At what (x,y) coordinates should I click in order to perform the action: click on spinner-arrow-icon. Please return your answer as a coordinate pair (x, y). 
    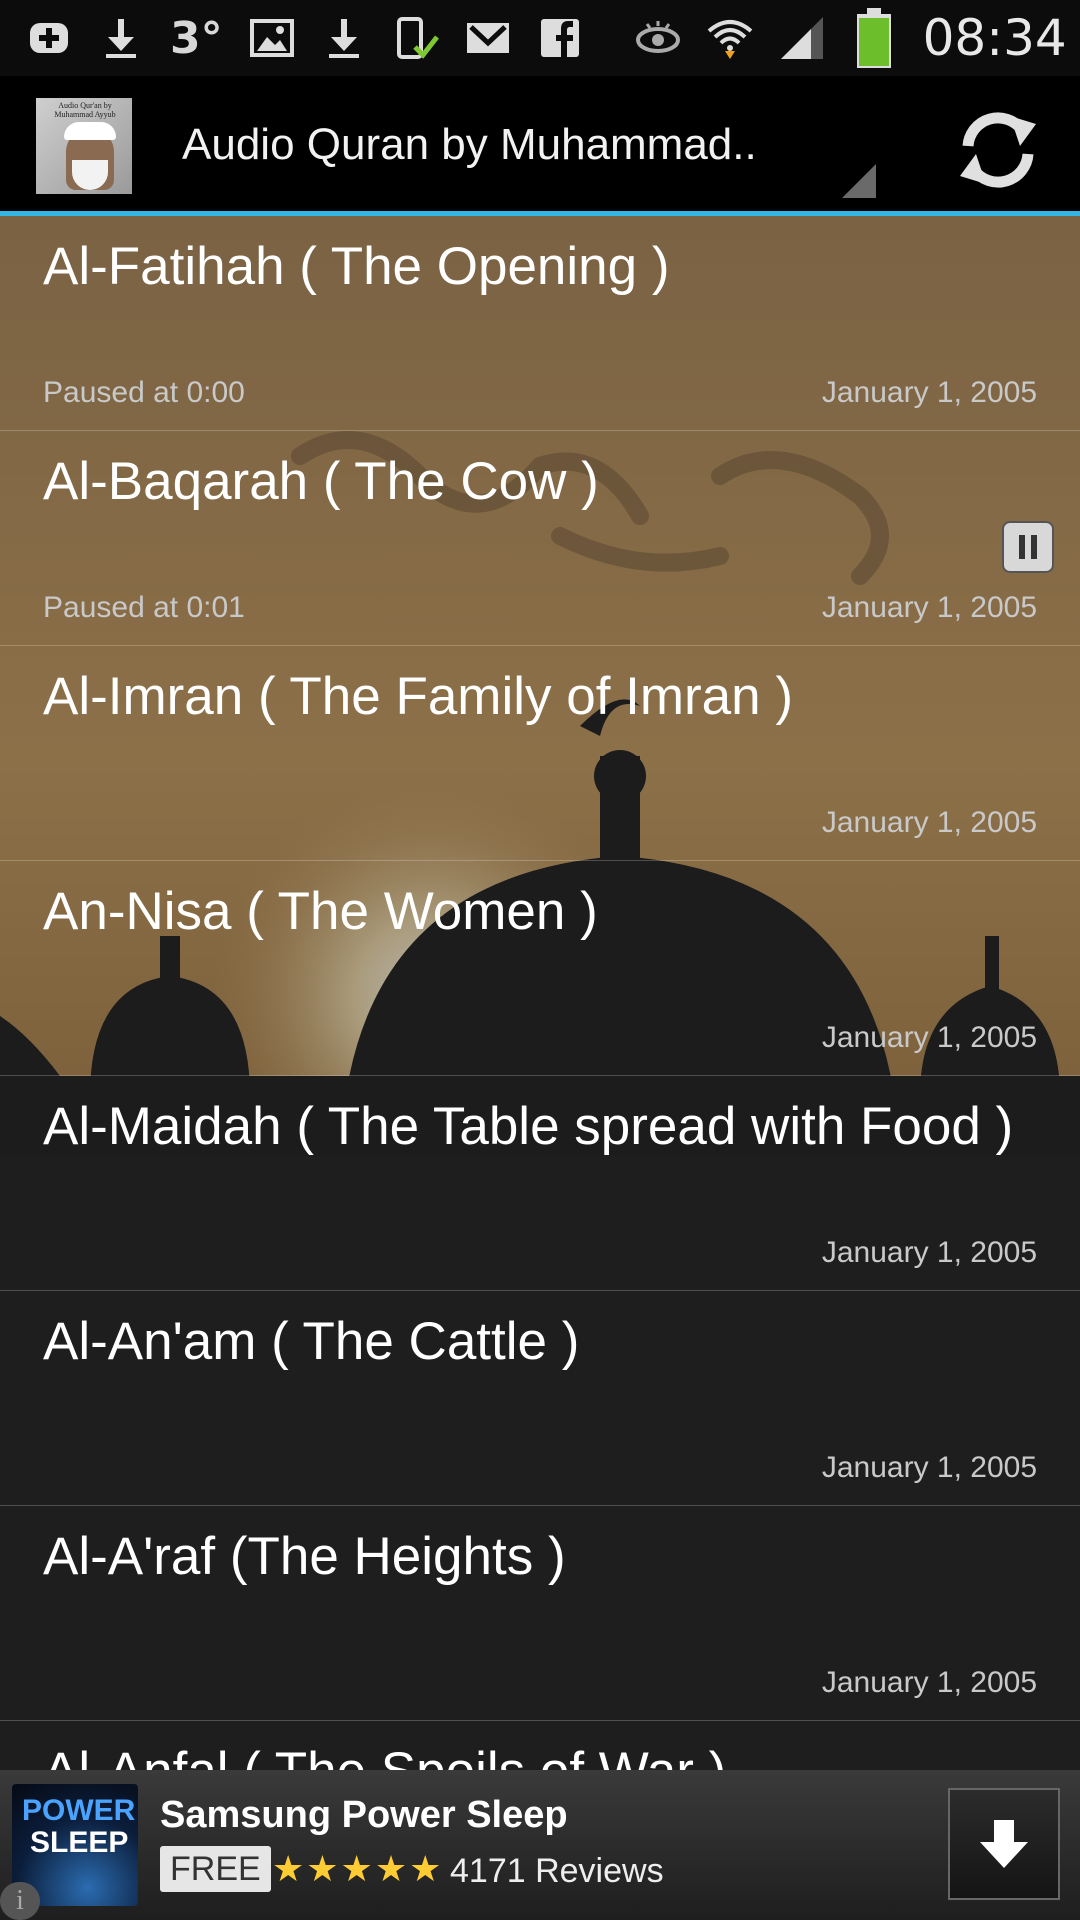
    Looking at the image, I should click on (859, 181).